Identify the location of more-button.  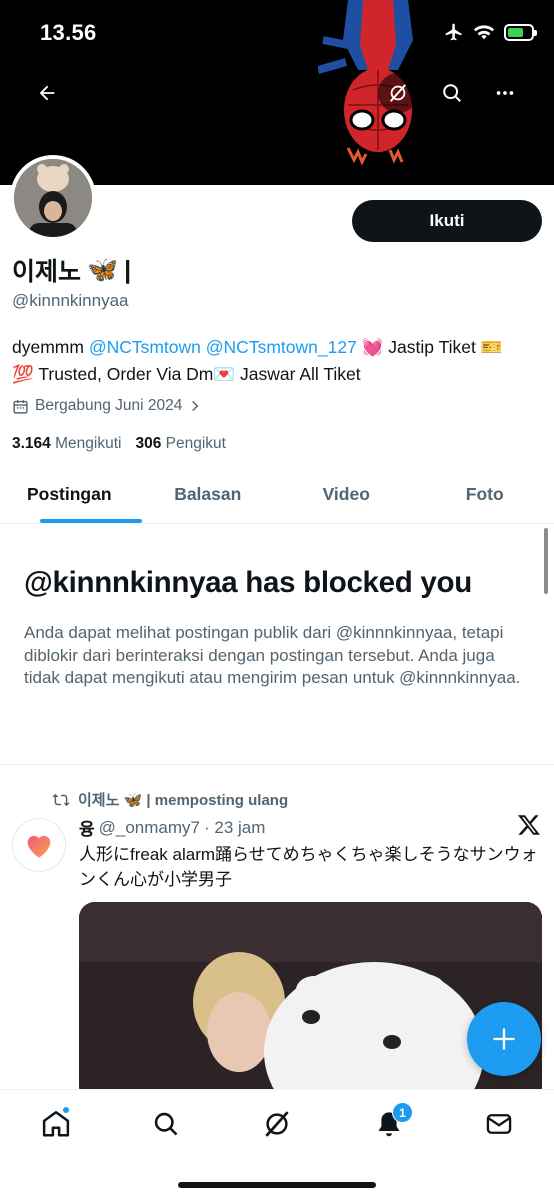
(505, 93).